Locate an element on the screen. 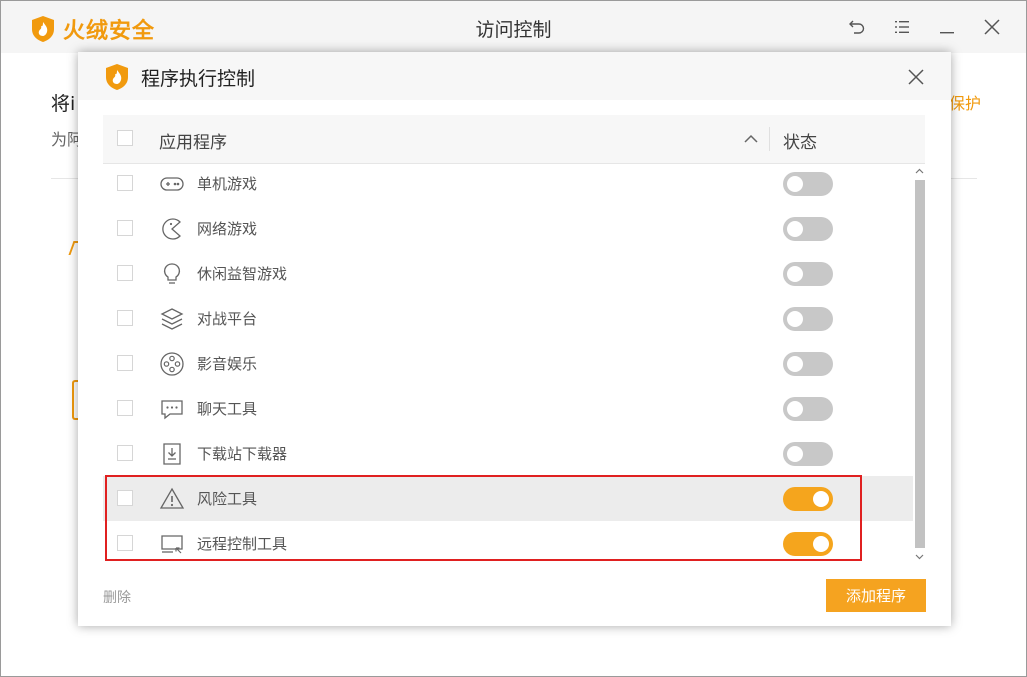 The image size is (1027, 677). row-label: 下载站下载器 is located at coordinates (242, 454).